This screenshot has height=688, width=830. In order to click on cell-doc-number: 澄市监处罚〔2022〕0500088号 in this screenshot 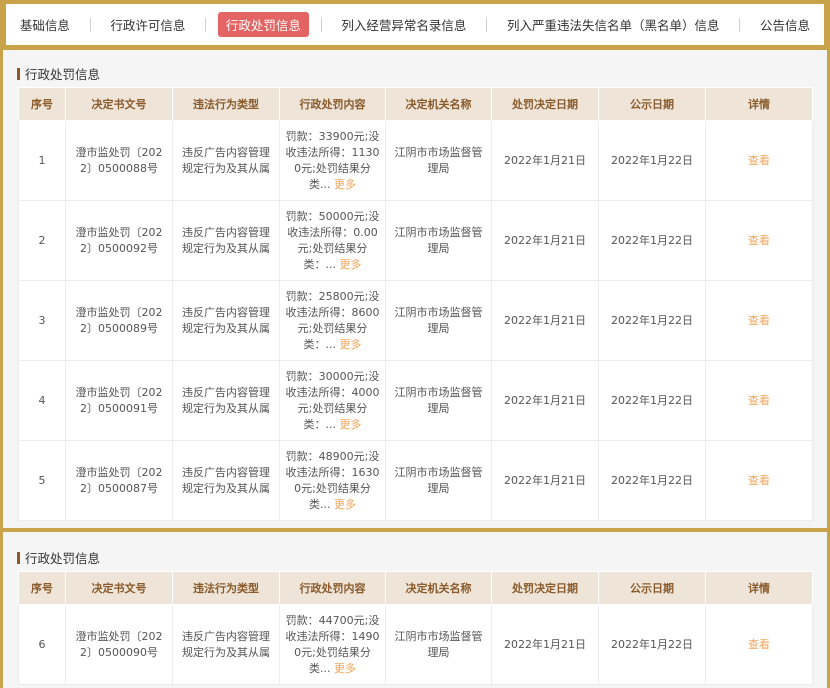, I will do `click(119, 160)`.